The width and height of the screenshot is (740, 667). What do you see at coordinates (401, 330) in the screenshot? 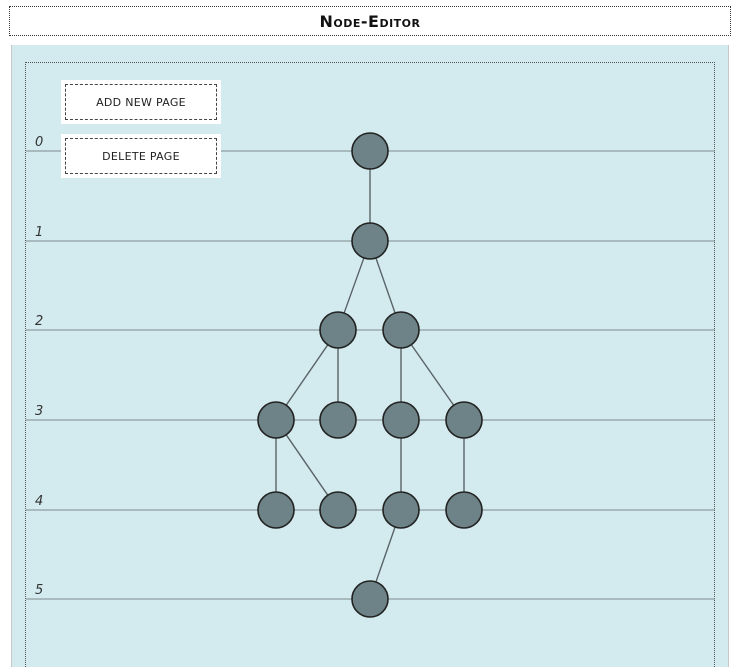
I see `graph-node-n2b` at bounding box center [401, 330].